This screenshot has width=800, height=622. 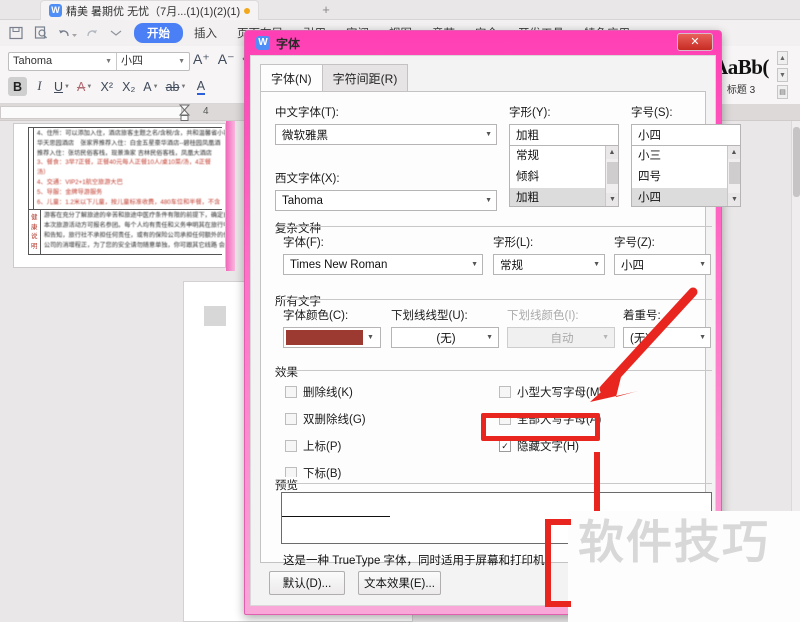 What do you see at coordinates (33, 61) in the screenshot?
I see `font-name-value: Tahoma` at bounding box center [33, 61].